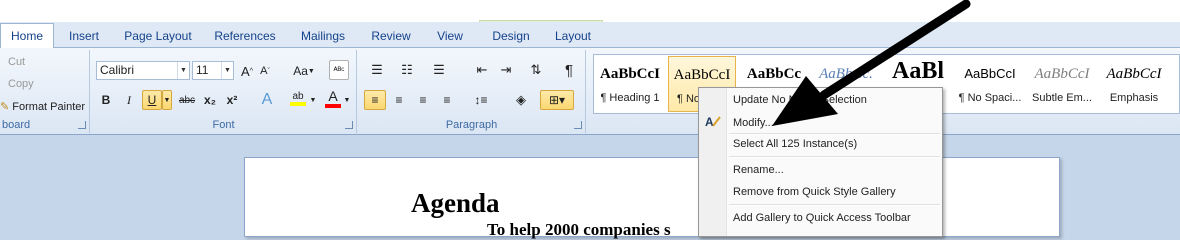 The width and height of the screenshot is (1180, 240). What do you see at coordinates (439, 70) in the screenshot?
I see `multilevel-list-icon: ☰` at bounding box center [439, 70].